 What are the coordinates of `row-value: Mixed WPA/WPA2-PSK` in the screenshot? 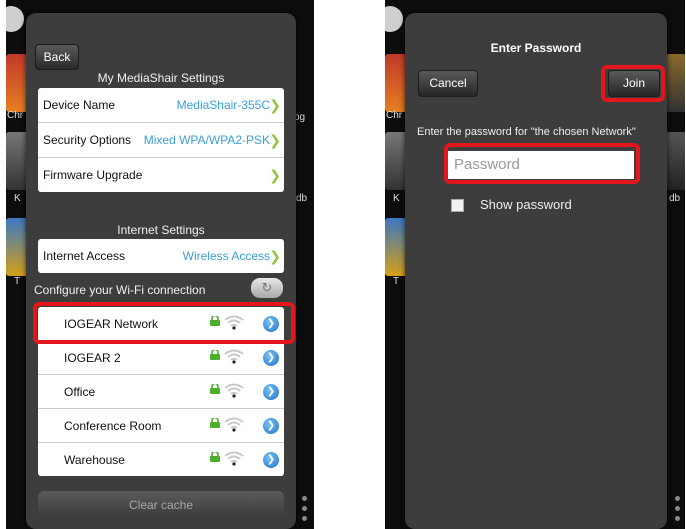 It's located at (206, 140).